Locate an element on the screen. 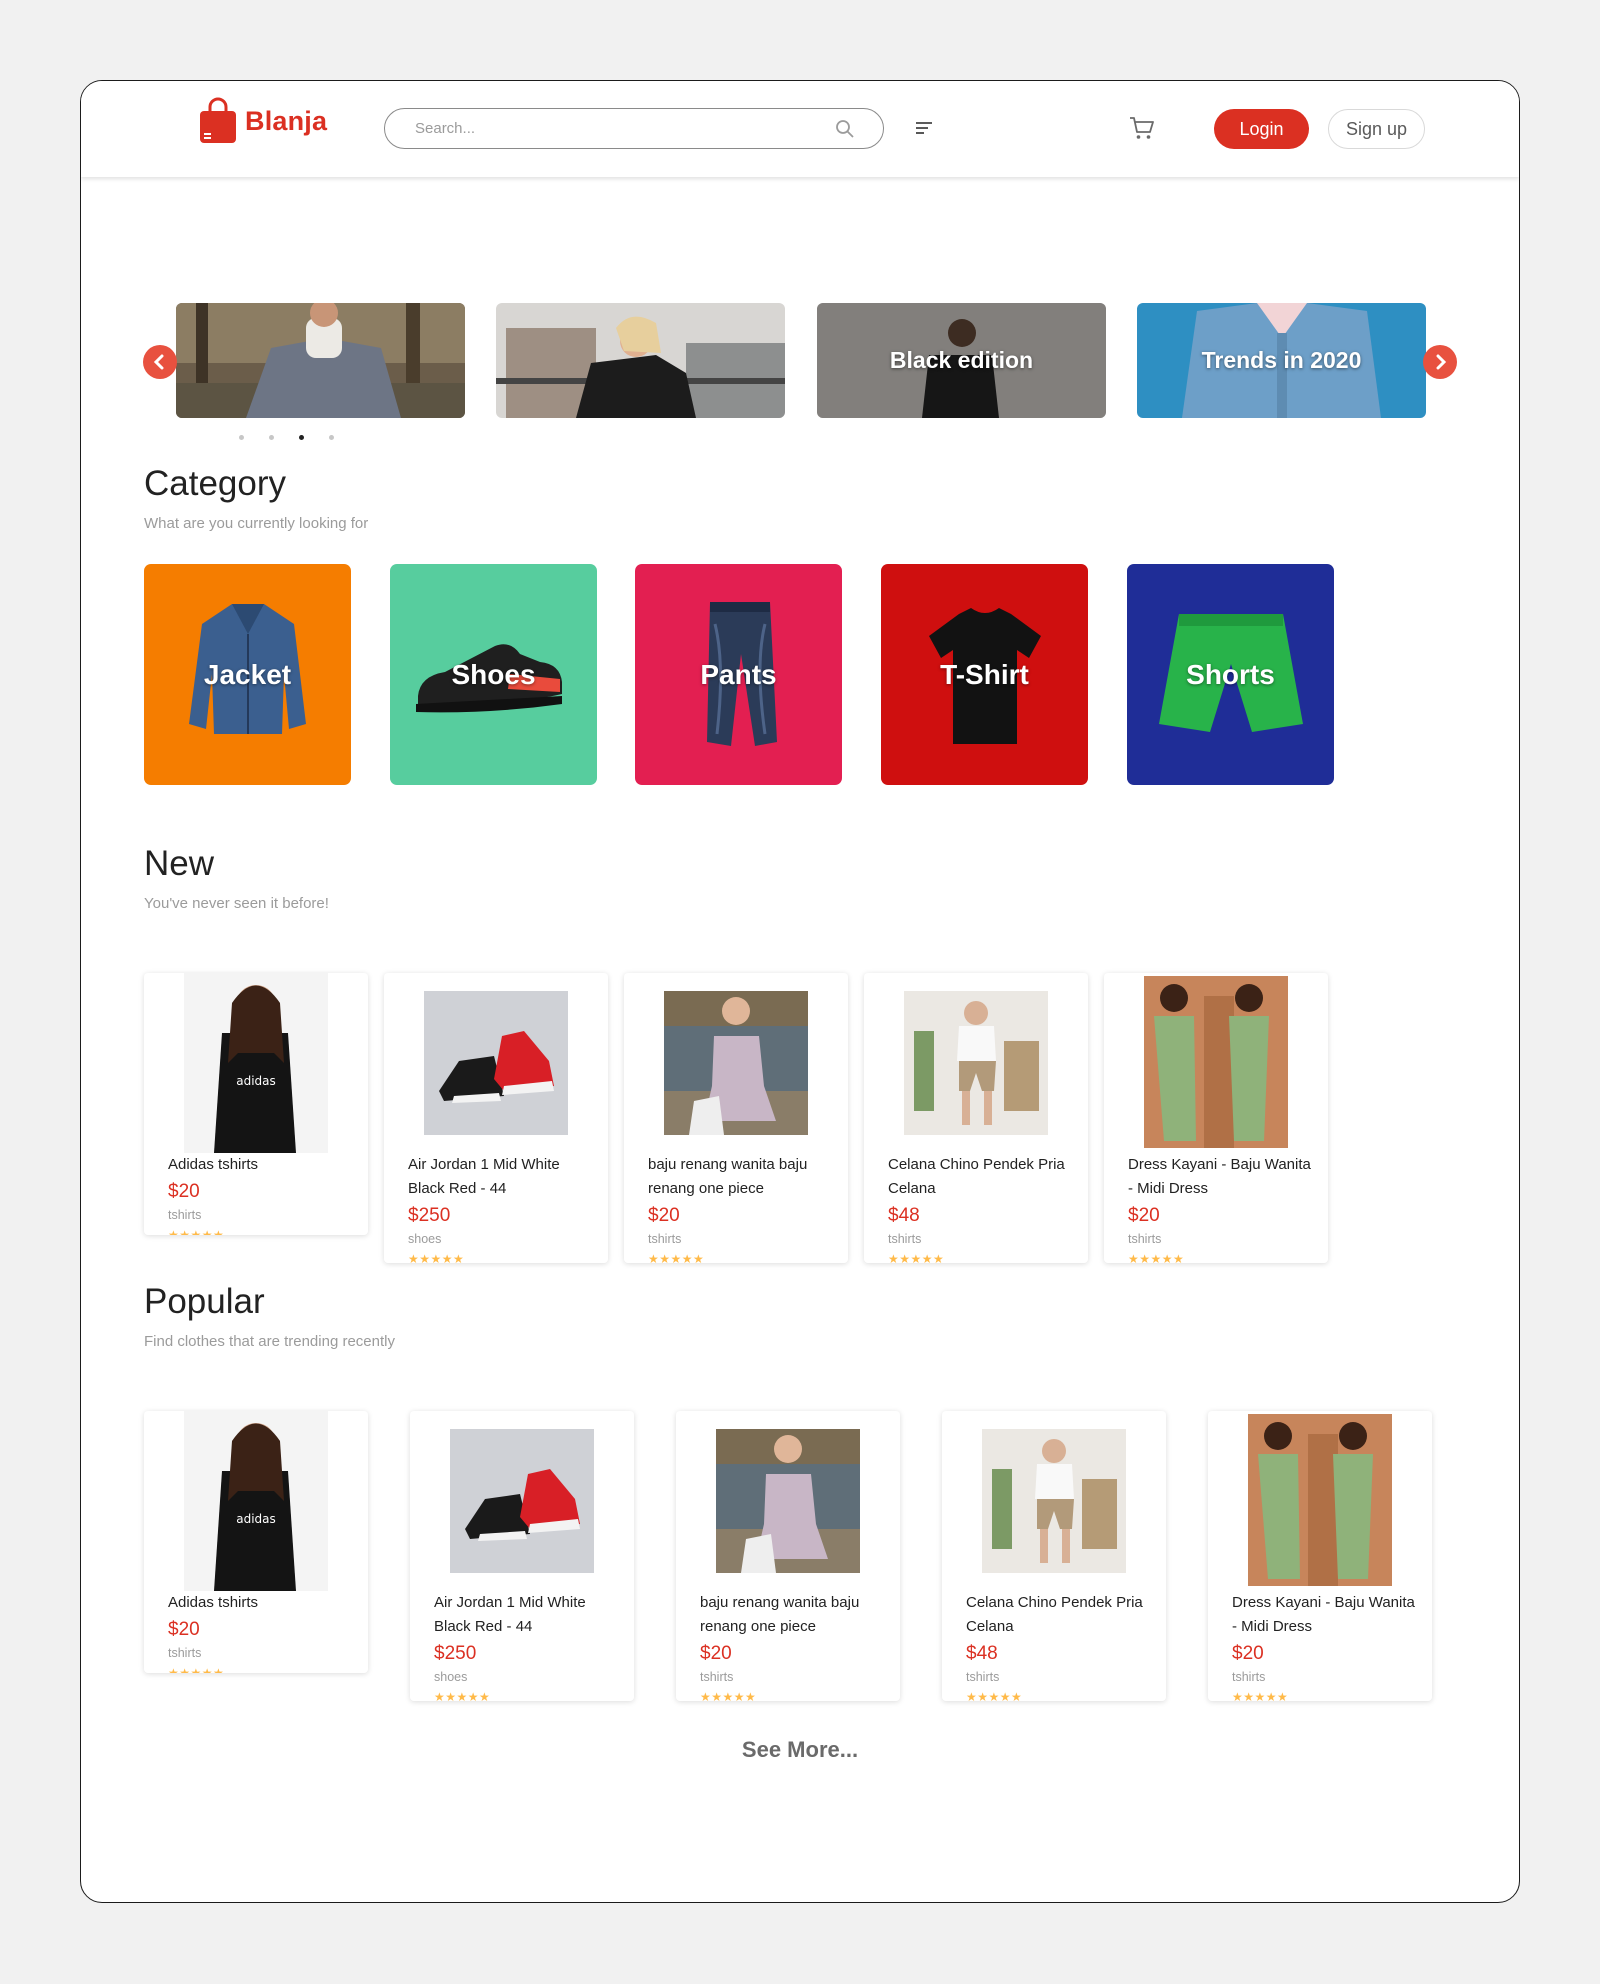 The width and height of the screenshot is (1600, 1984). carousel-next-button is located at coordinates (1440, 362).